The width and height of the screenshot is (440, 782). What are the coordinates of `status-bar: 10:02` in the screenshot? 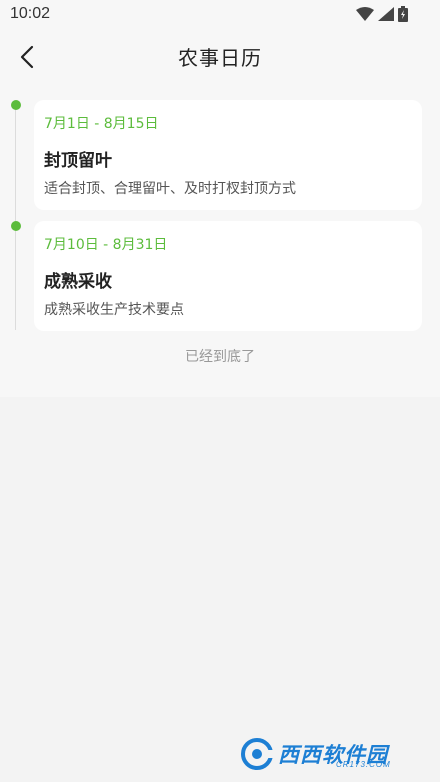 It's located at (220, 15).